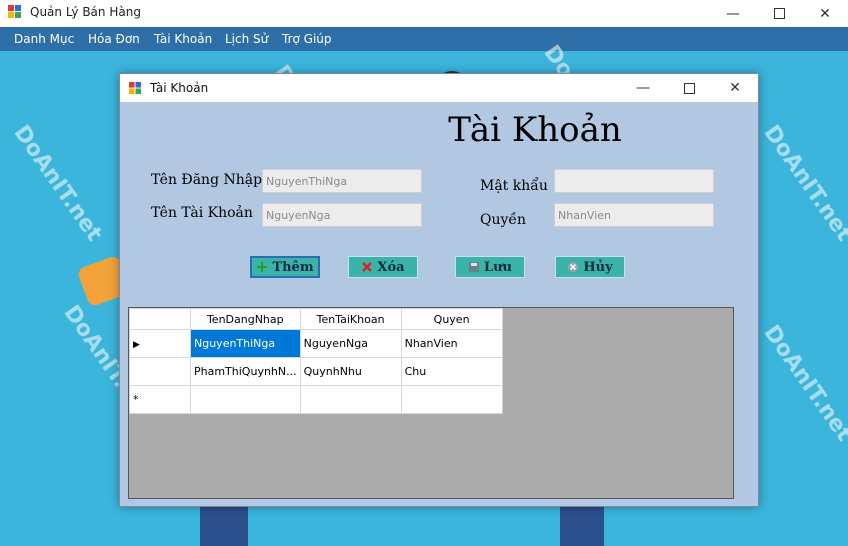  What do you see at coordinates (160, 319) in the screenshot?
I see `row-header-corner` at bounding box center [160, 319].